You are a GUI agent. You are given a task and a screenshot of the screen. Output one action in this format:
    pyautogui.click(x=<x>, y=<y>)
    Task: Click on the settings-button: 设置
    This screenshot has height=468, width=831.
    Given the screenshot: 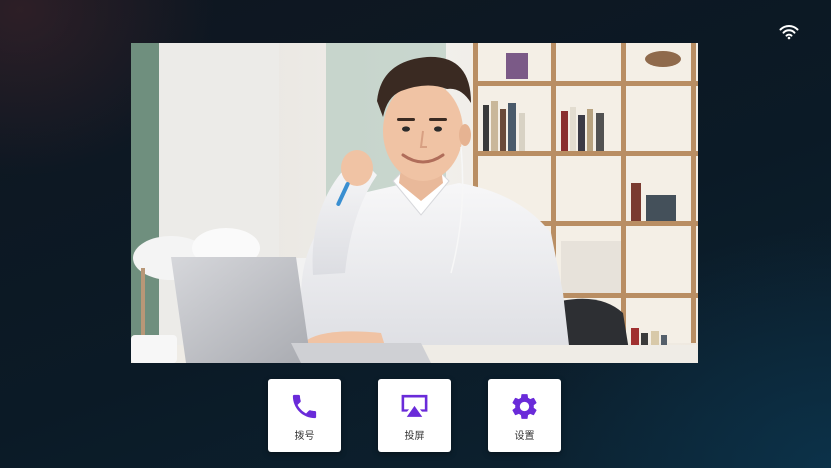 What is the action you would take?
    pyautogui.click(x=524, y=415)
    